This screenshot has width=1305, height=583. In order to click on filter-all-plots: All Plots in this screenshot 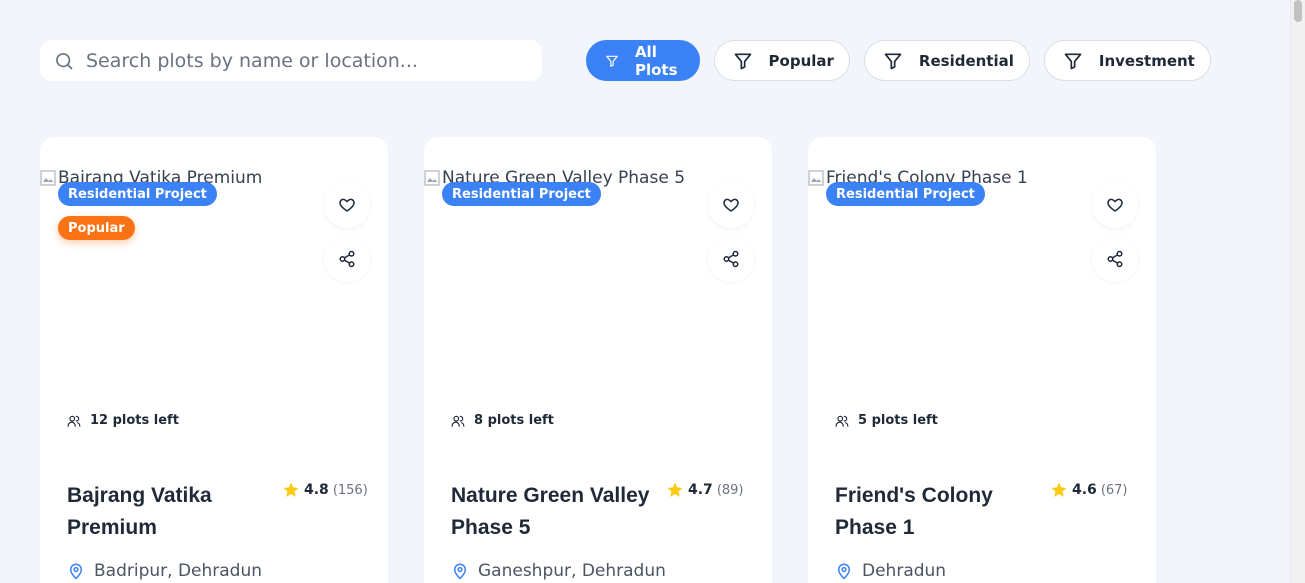, I will do `click(643, 60)`.